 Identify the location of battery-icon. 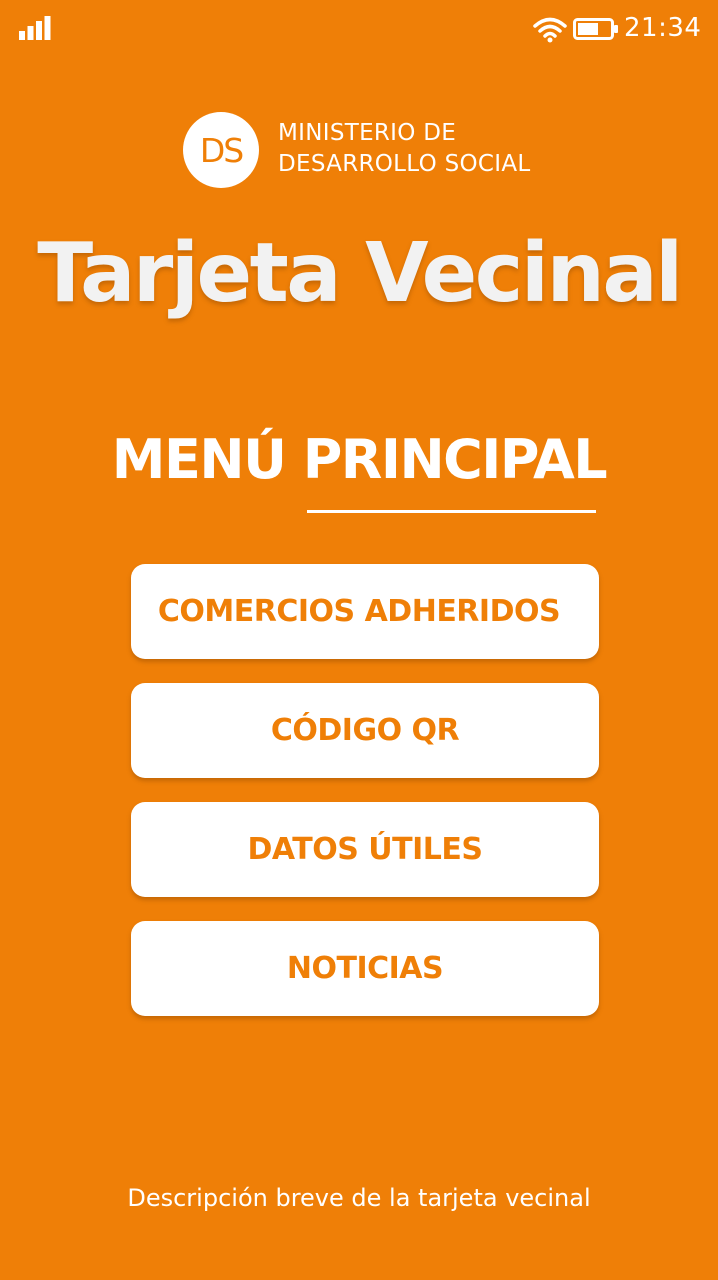
(595, 29).